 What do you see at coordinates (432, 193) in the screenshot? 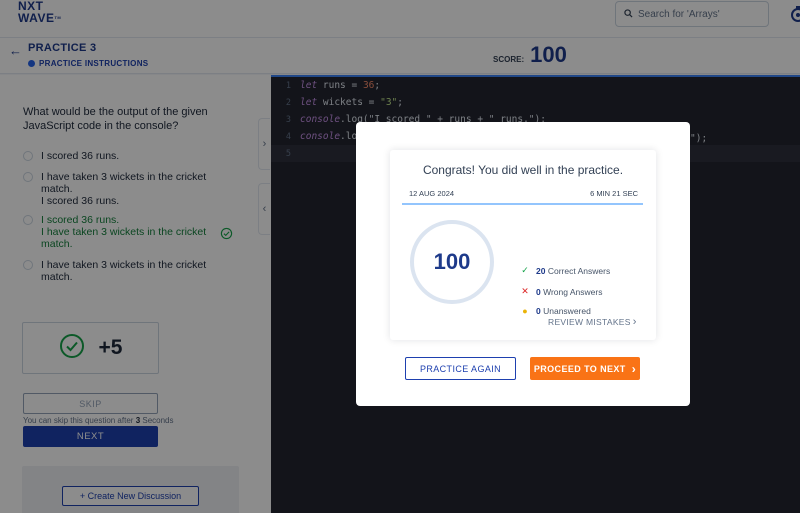
I see `practice-date: 12 AUG 2024` at bounding box center [432, 193].